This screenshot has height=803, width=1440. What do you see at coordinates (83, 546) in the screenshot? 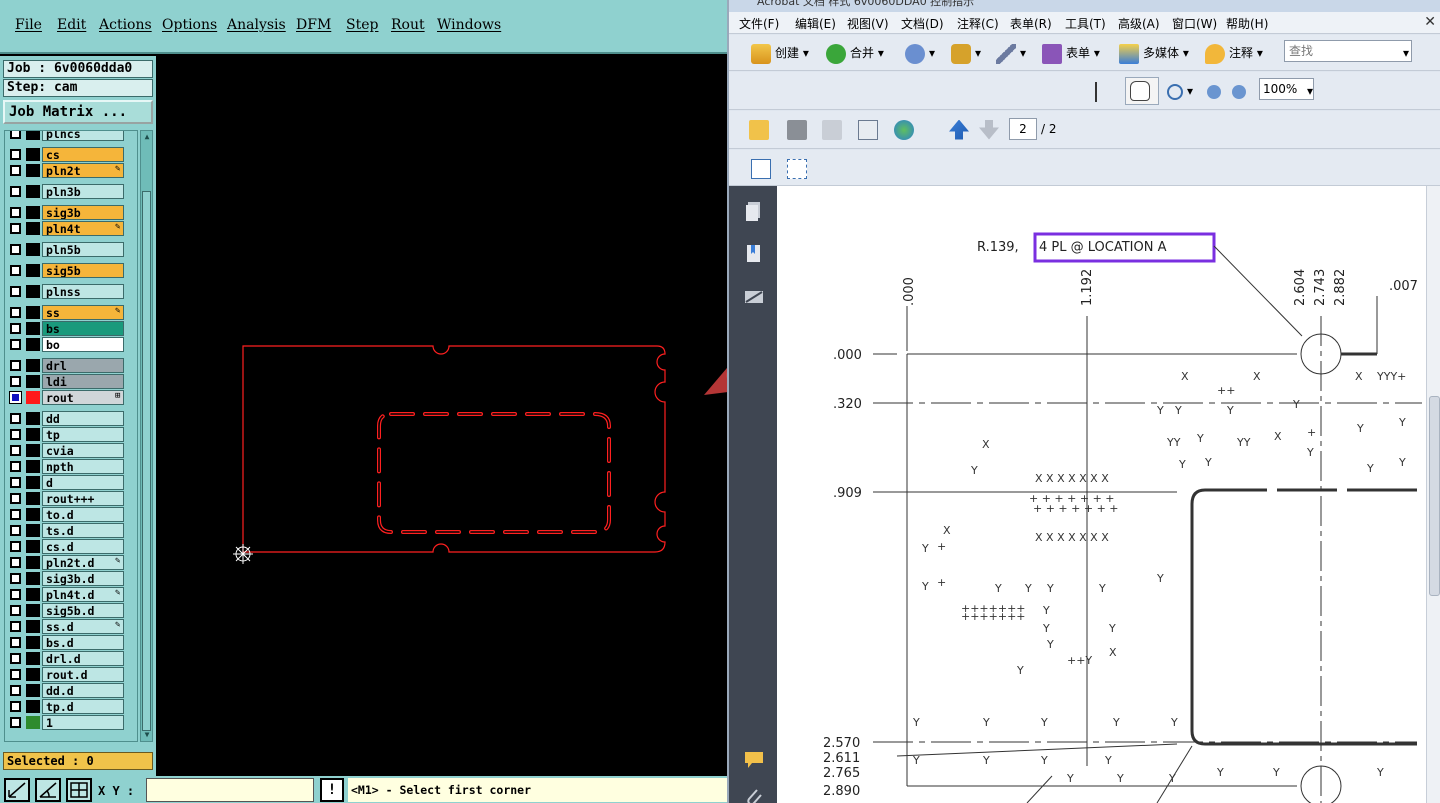
I see `layer-name: cs.d` at bounding box center [83, 546].